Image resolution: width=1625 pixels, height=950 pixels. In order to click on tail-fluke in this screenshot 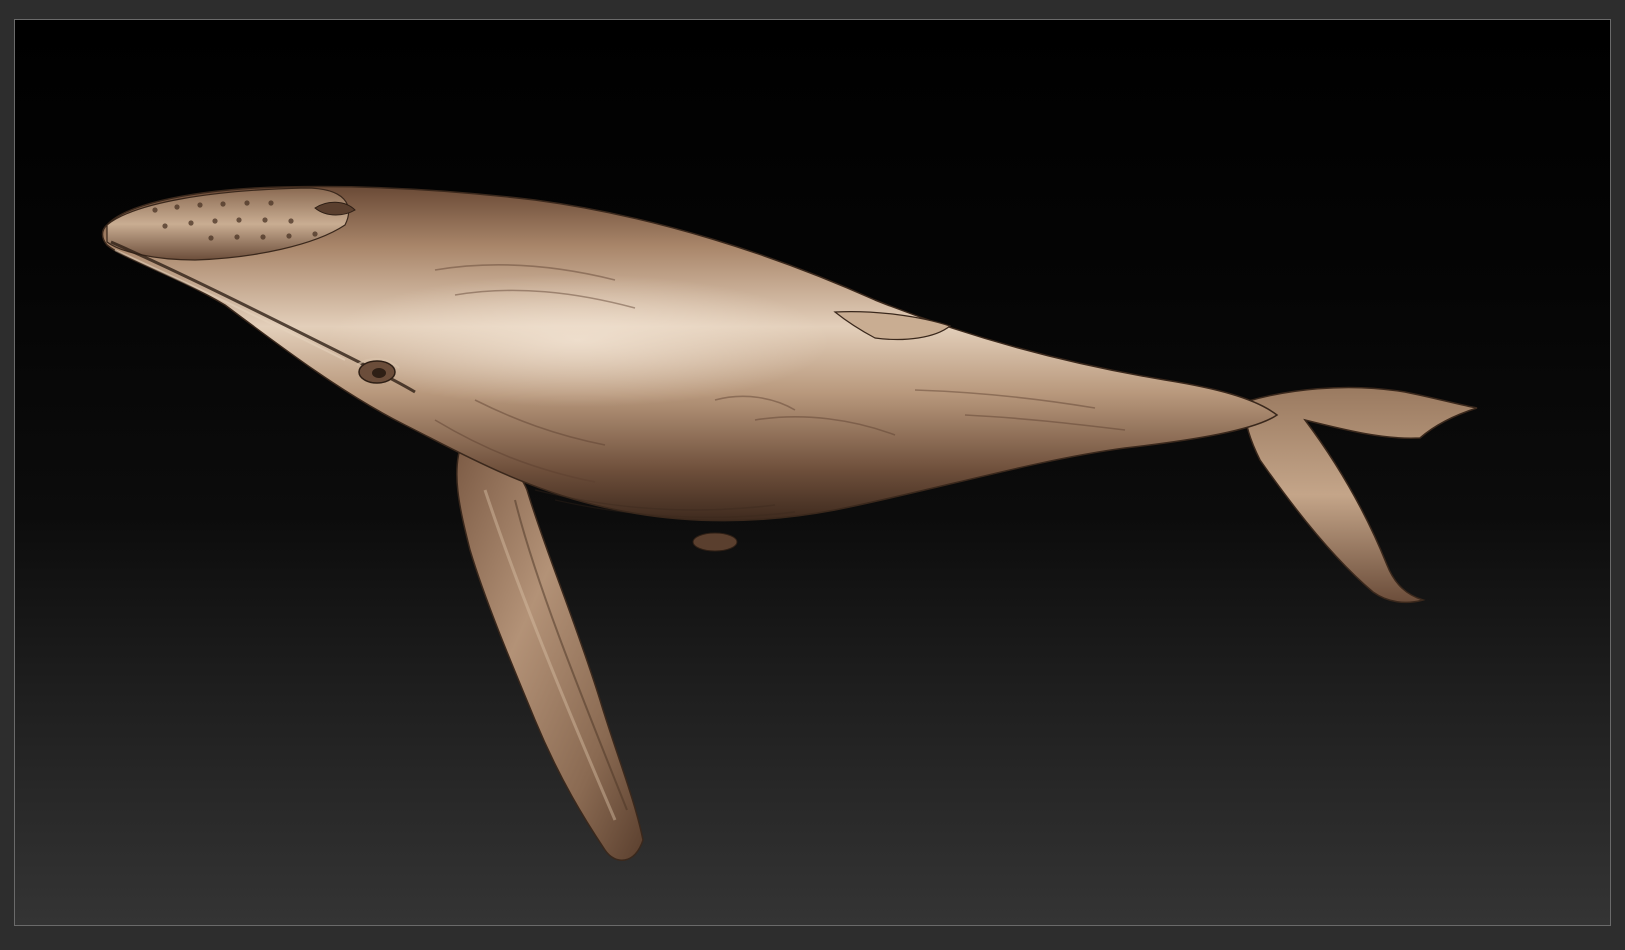, I will do `click(1360, 495)`.